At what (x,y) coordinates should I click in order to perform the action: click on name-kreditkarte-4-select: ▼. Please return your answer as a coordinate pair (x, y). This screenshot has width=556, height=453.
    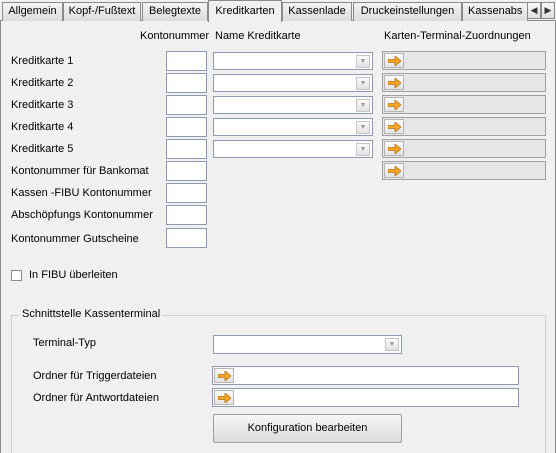
    Looking at the image, I should click on (293, 127).